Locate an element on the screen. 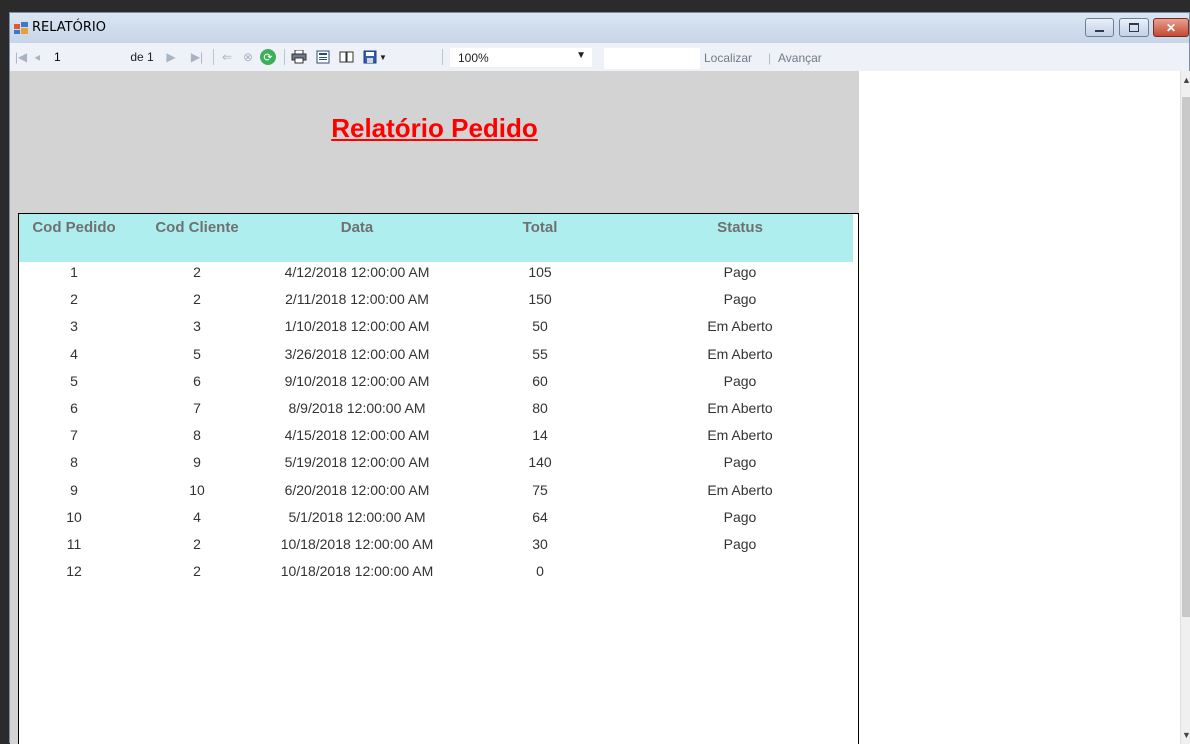 This screenshot has height=744, width=1190. cell-cod-cliente: 10 is located at coordinates (197, 489).